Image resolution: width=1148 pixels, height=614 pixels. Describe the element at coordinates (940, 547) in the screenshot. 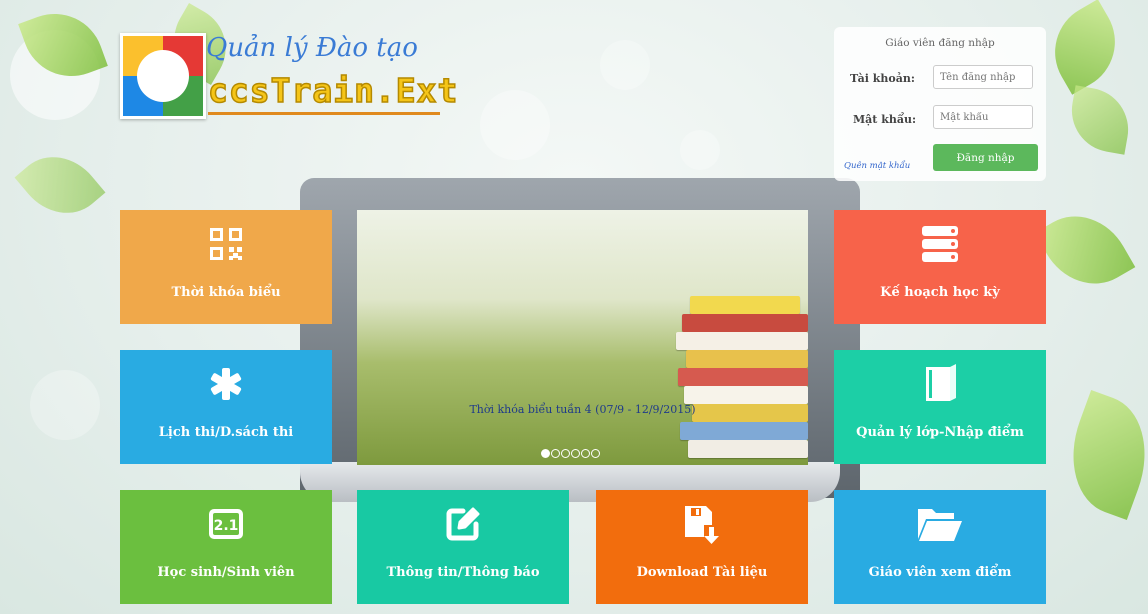

I see `tile-teacher-grades: Giáo viên xem điểm` at that location.